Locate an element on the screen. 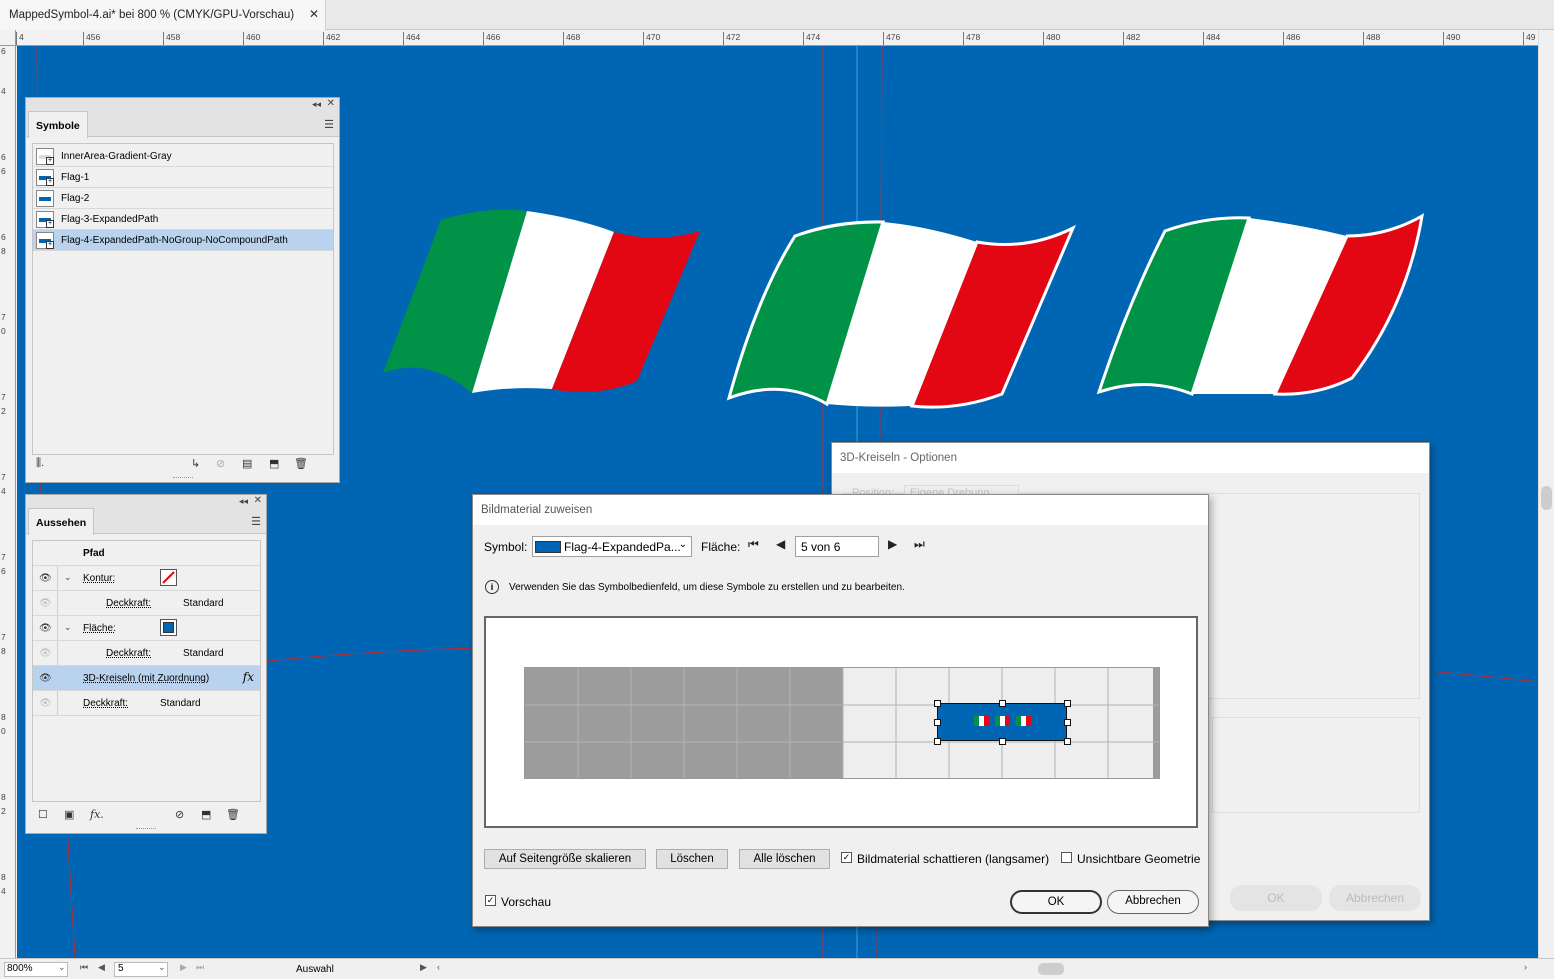 The image size is (1554, 979). surface-grid is located at coordinates (842, 723).